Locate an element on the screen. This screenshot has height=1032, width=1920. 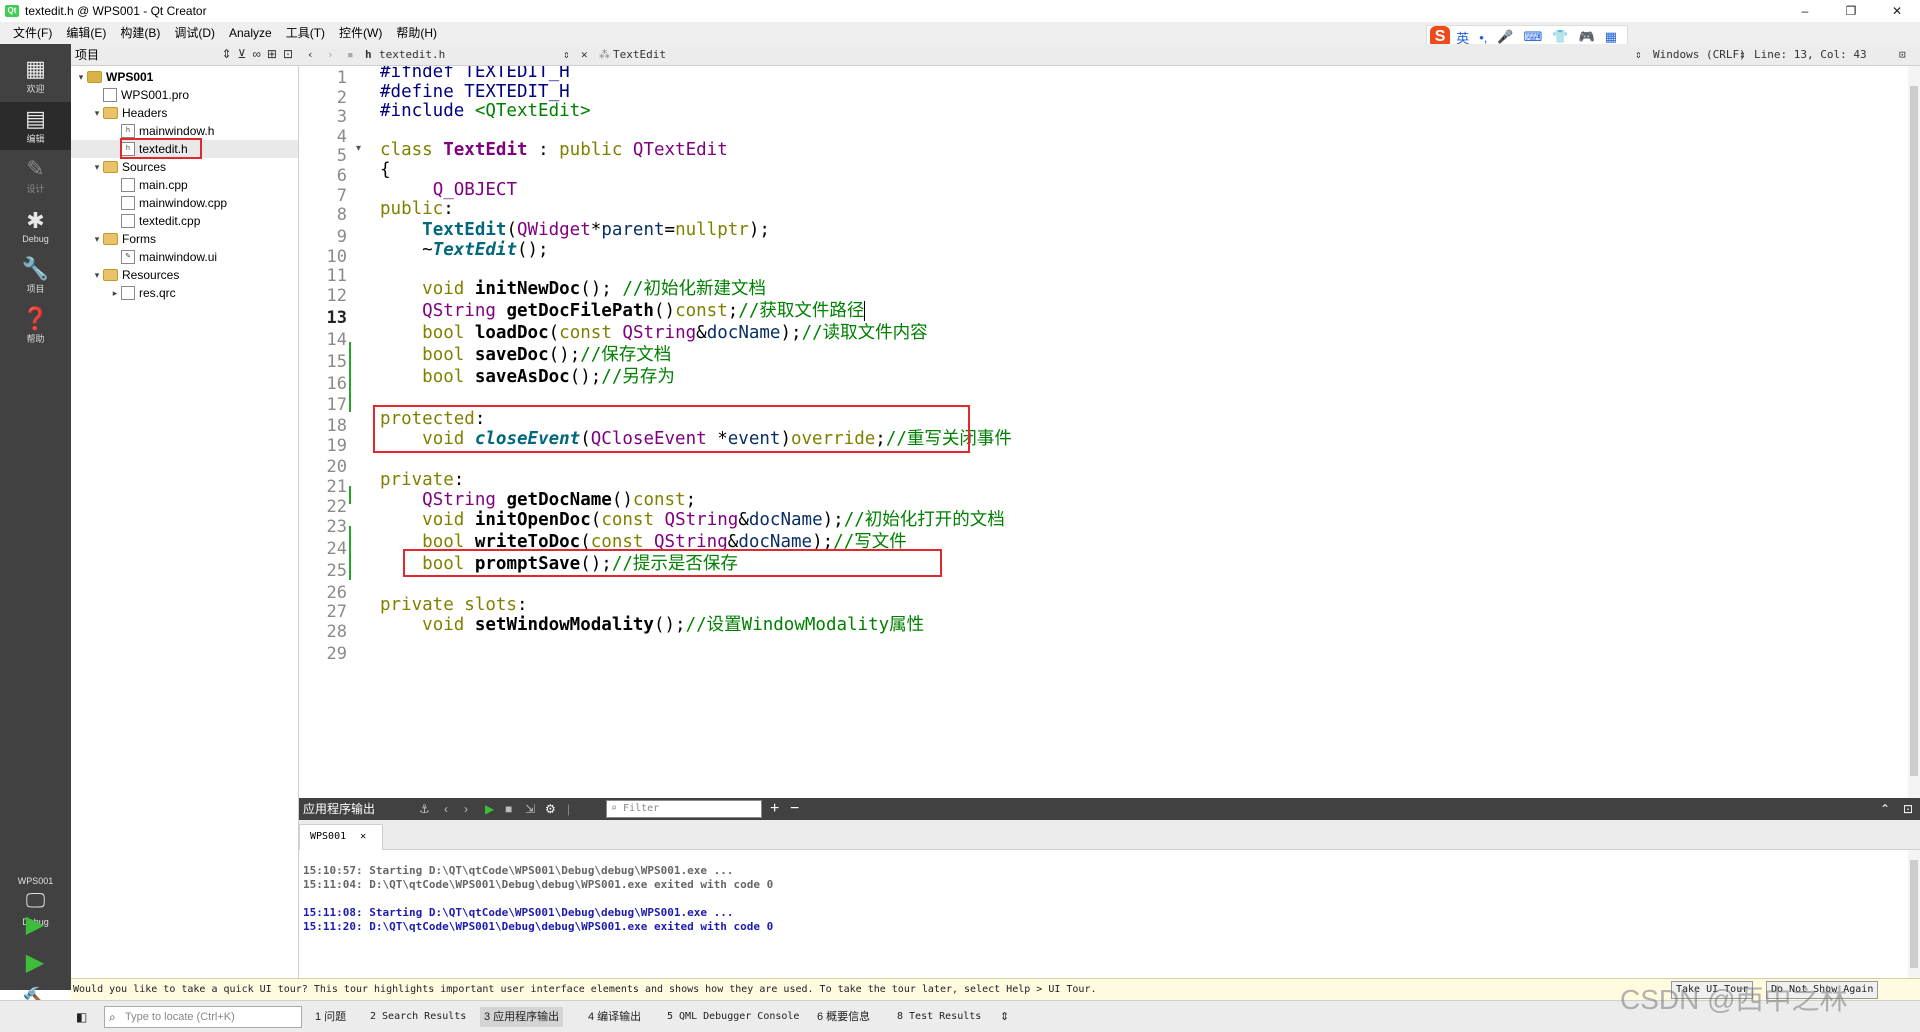
attach-debugger-icon: ⇲ is located at coordinates (530, 809).